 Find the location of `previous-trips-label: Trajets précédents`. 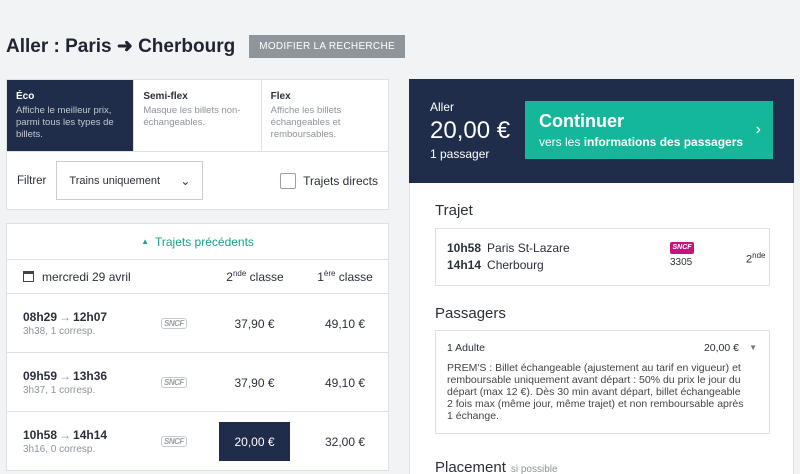

previous-trips-label: Trajets précédents is located at coordinates (204, 241).